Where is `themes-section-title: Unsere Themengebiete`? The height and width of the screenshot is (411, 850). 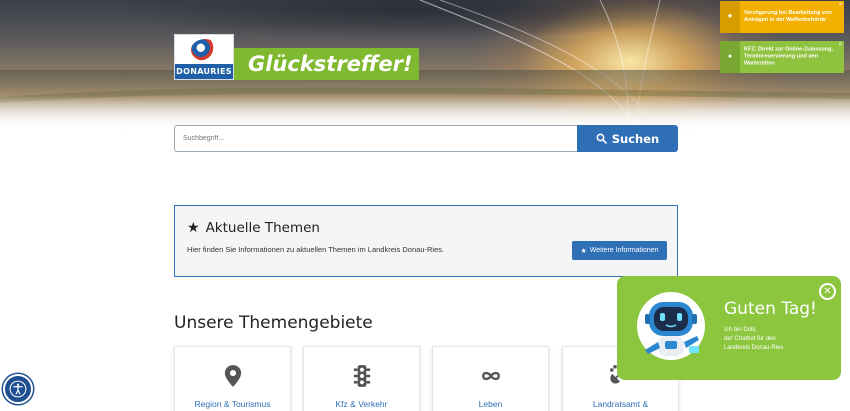
themes-section-title: Unsere Themengebiete is located at coordinates (273, 323).